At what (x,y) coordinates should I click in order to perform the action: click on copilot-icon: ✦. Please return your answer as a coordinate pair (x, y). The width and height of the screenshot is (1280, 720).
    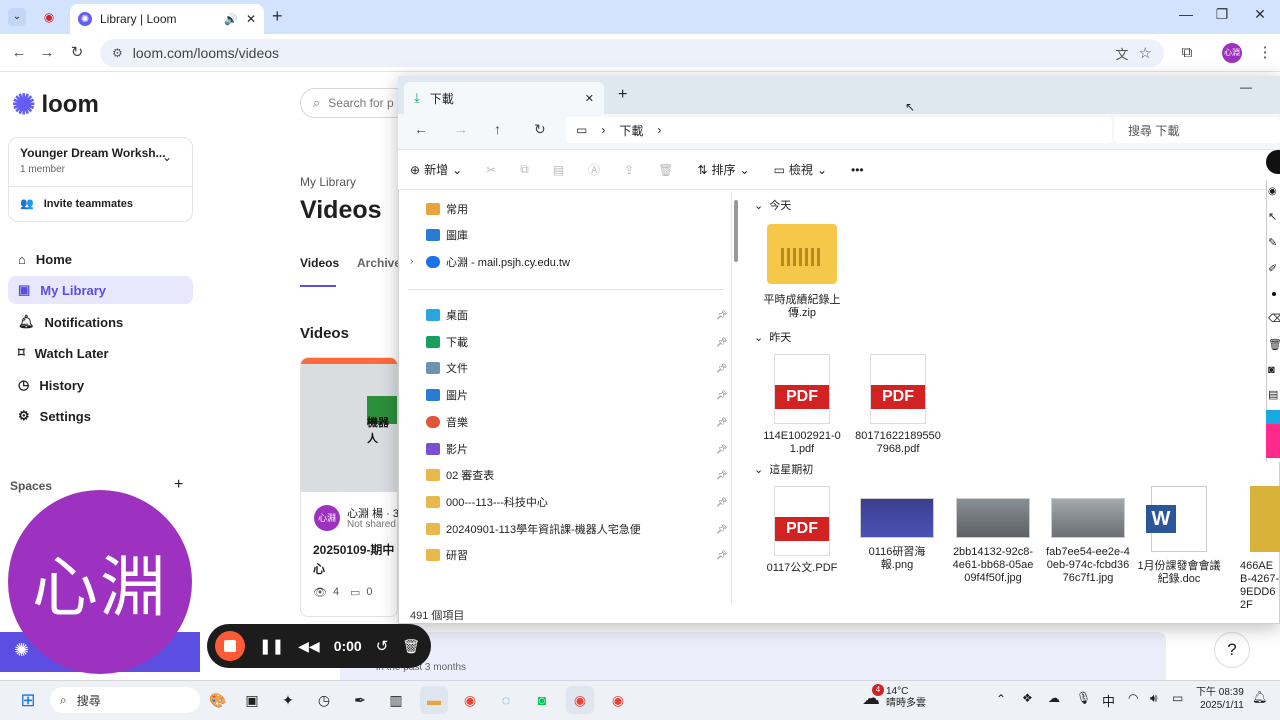
    Looking at the image, I should click on (288, 700).